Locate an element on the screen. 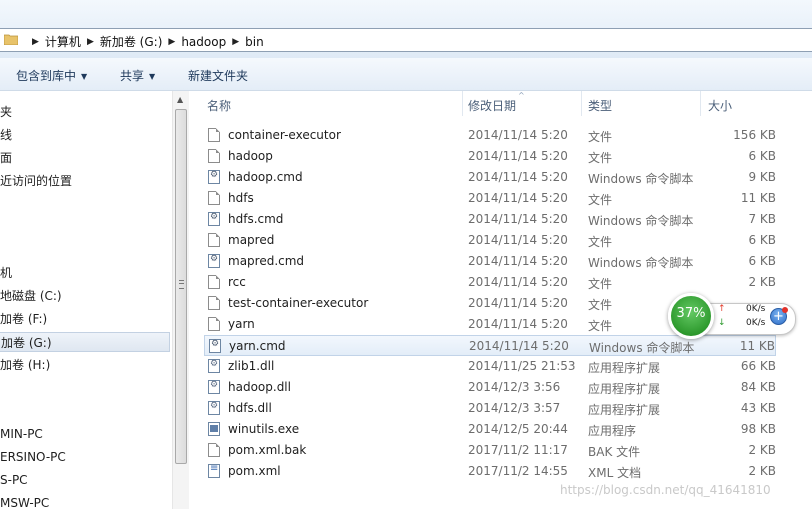 This screenshot has height=509, width=812. file-row: pom.xml 2017/11/2 14:55 XML 文档 2 KB is located at coordinates (490, 471).